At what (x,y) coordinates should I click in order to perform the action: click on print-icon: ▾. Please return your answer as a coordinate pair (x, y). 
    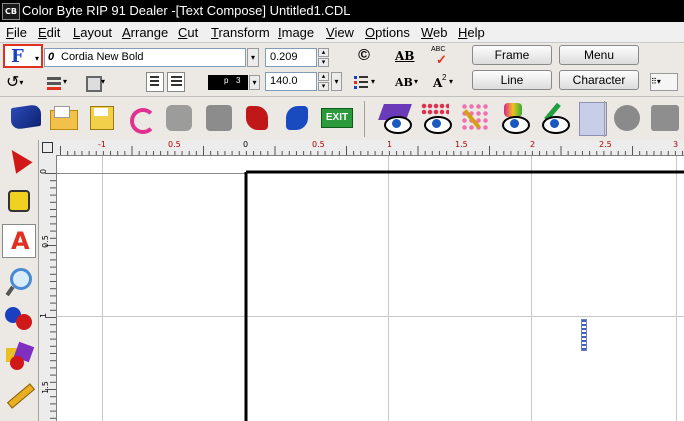
    Looking at the image, I should click on (95, 83).